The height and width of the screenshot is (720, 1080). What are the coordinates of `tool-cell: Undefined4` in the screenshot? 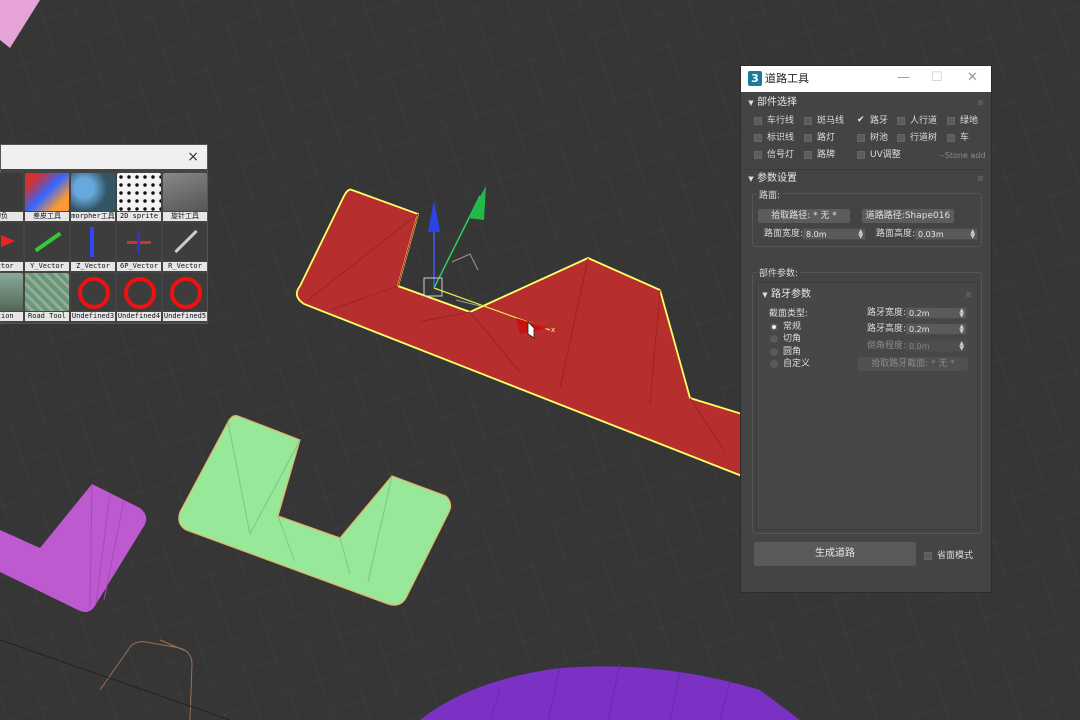 It's located at (139, 297).